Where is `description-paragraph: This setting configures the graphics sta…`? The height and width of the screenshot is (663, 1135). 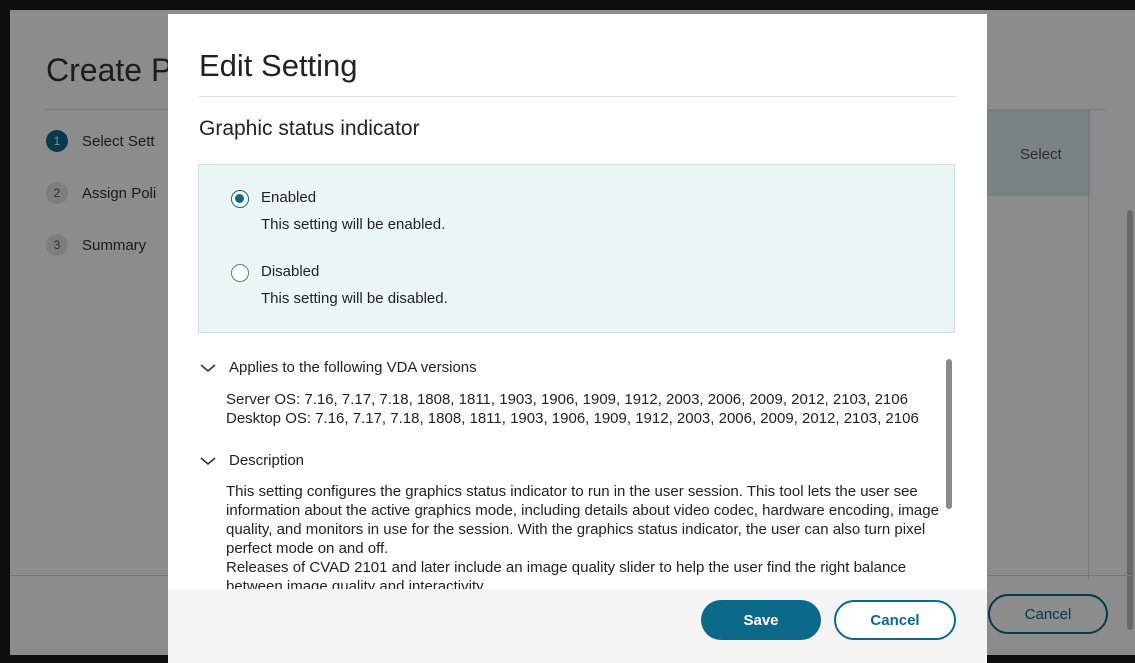 description-paragraph: This setting configures the graphics sta… is located at coordinates (582, 520).